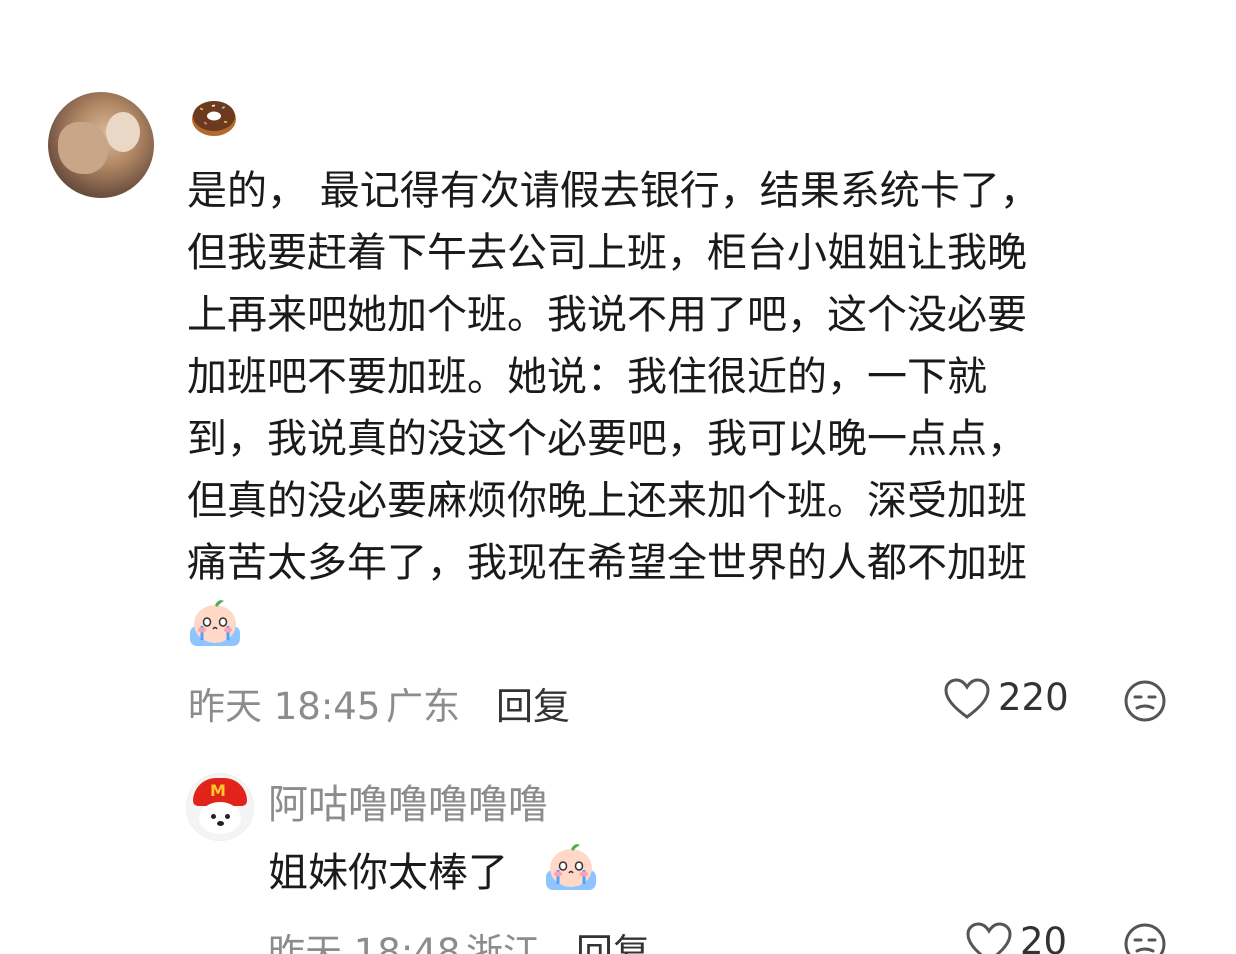 The height and width of the screenshot is (954, 1236). Describe the element at coordinates (607, 315) in the screenshot. I see `comment-line: 上再来吧她加个班。我说不用了吧，这个没必要` at that location.